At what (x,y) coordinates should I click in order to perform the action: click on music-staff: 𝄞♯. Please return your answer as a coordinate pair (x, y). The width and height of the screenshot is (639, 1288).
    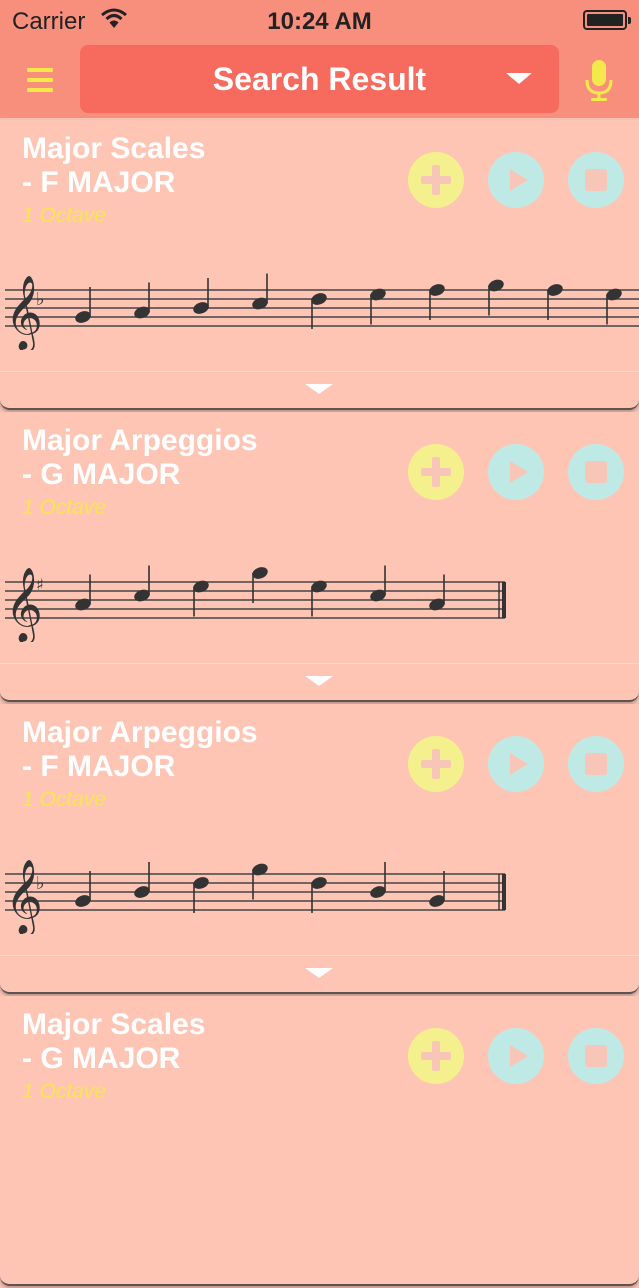
    Looking at the image, I should click on (255, 603).